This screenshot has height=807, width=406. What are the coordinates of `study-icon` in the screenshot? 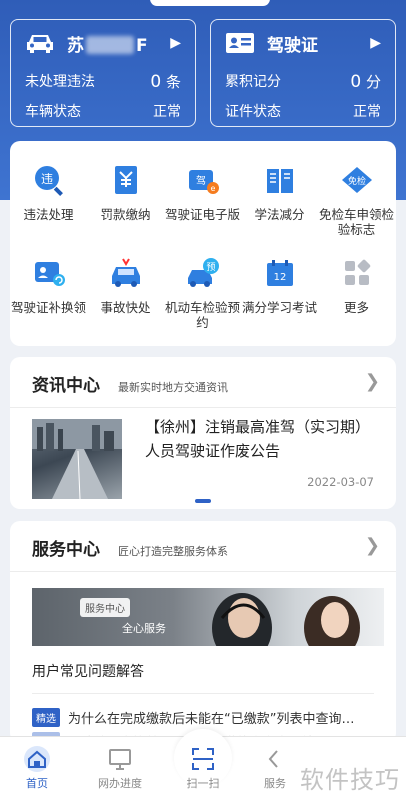 It's located at (279, 181).